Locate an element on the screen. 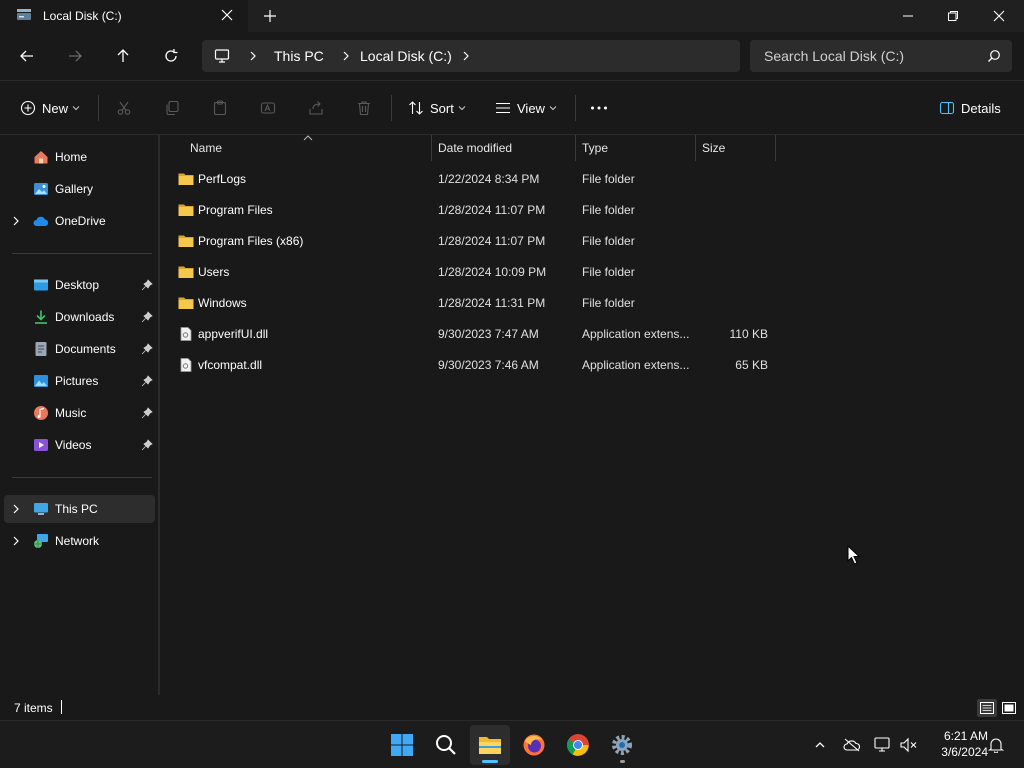  back-button is located at coordinates (27, 56).